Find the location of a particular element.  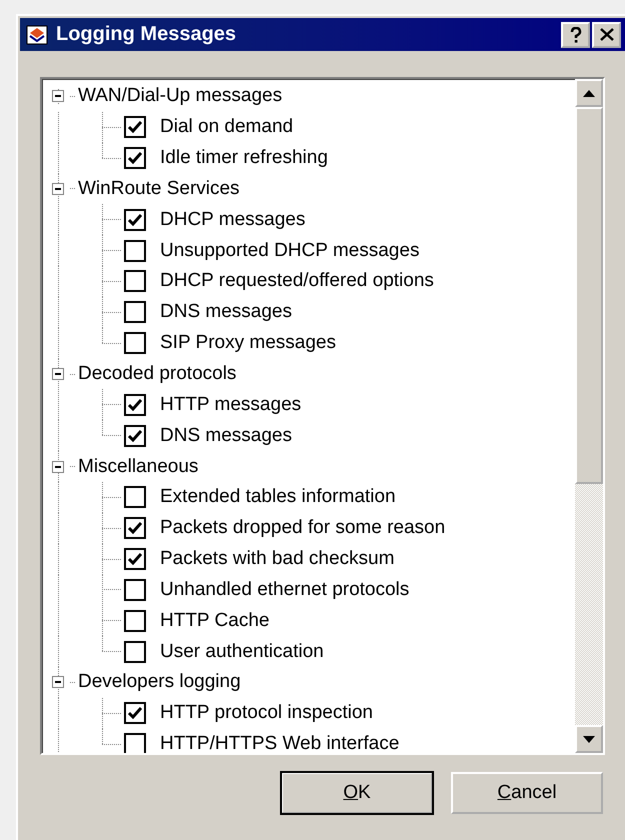

option-label: Idle timer refreshing is located at coordinates (244, 158).